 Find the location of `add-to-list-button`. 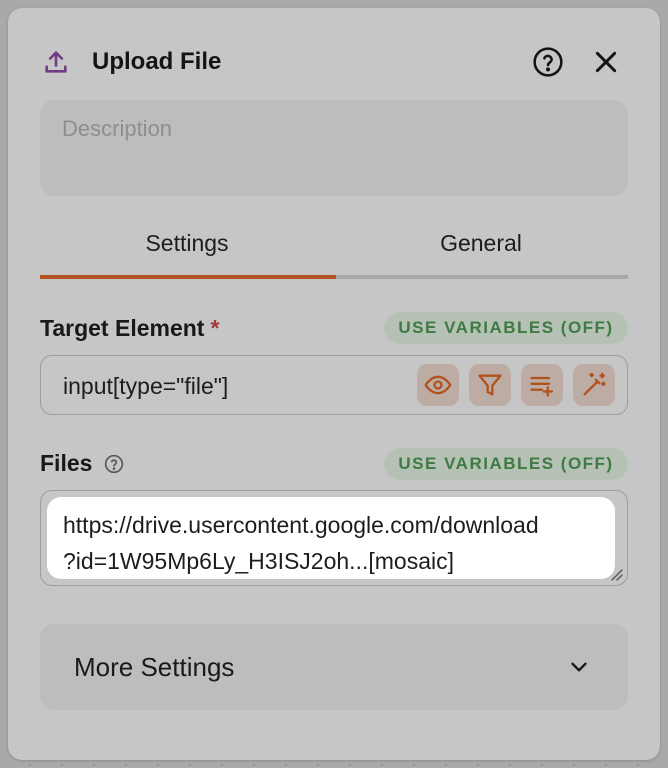

add-to-list-button is located at coordinates (542, 385).